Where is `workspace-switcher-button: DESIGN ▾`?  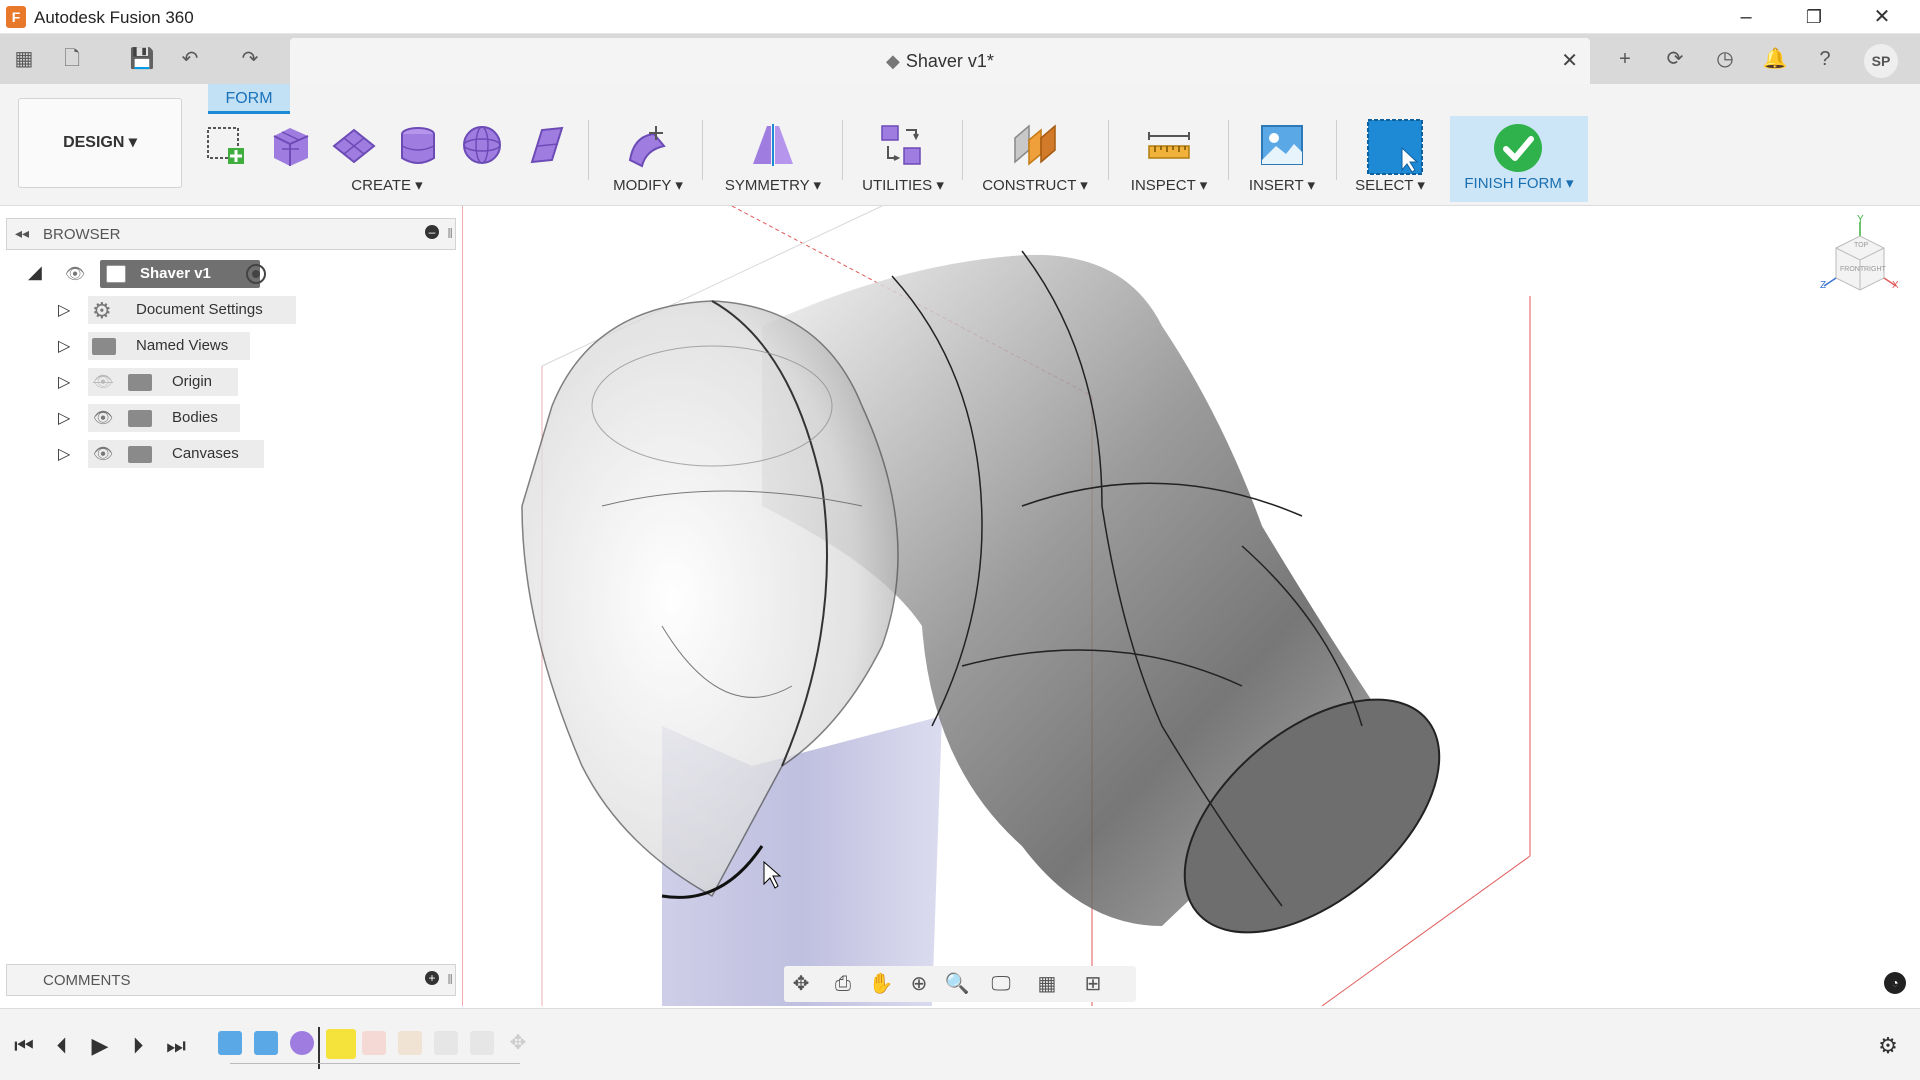 workspace-switcher-button: DESIGN ▾ is located at coordinates (100, 143).